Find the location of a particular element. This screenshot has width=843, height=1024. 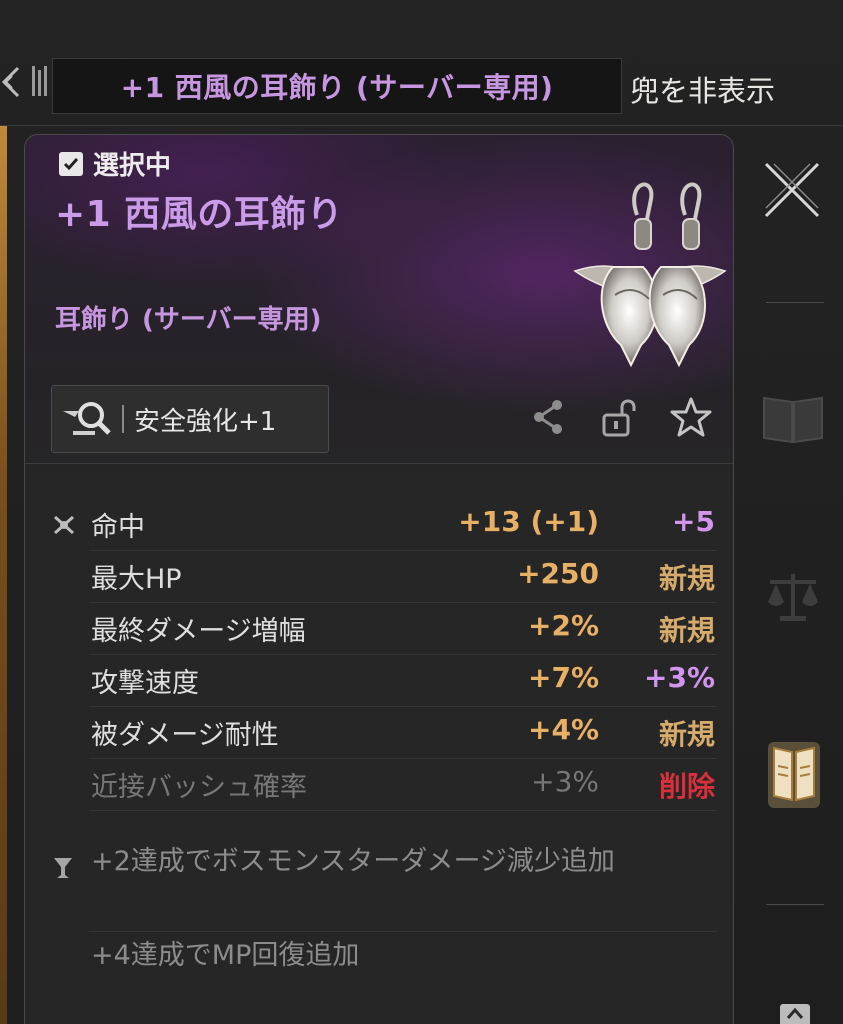

accuracy-icon is located at coordinates (64, 525).